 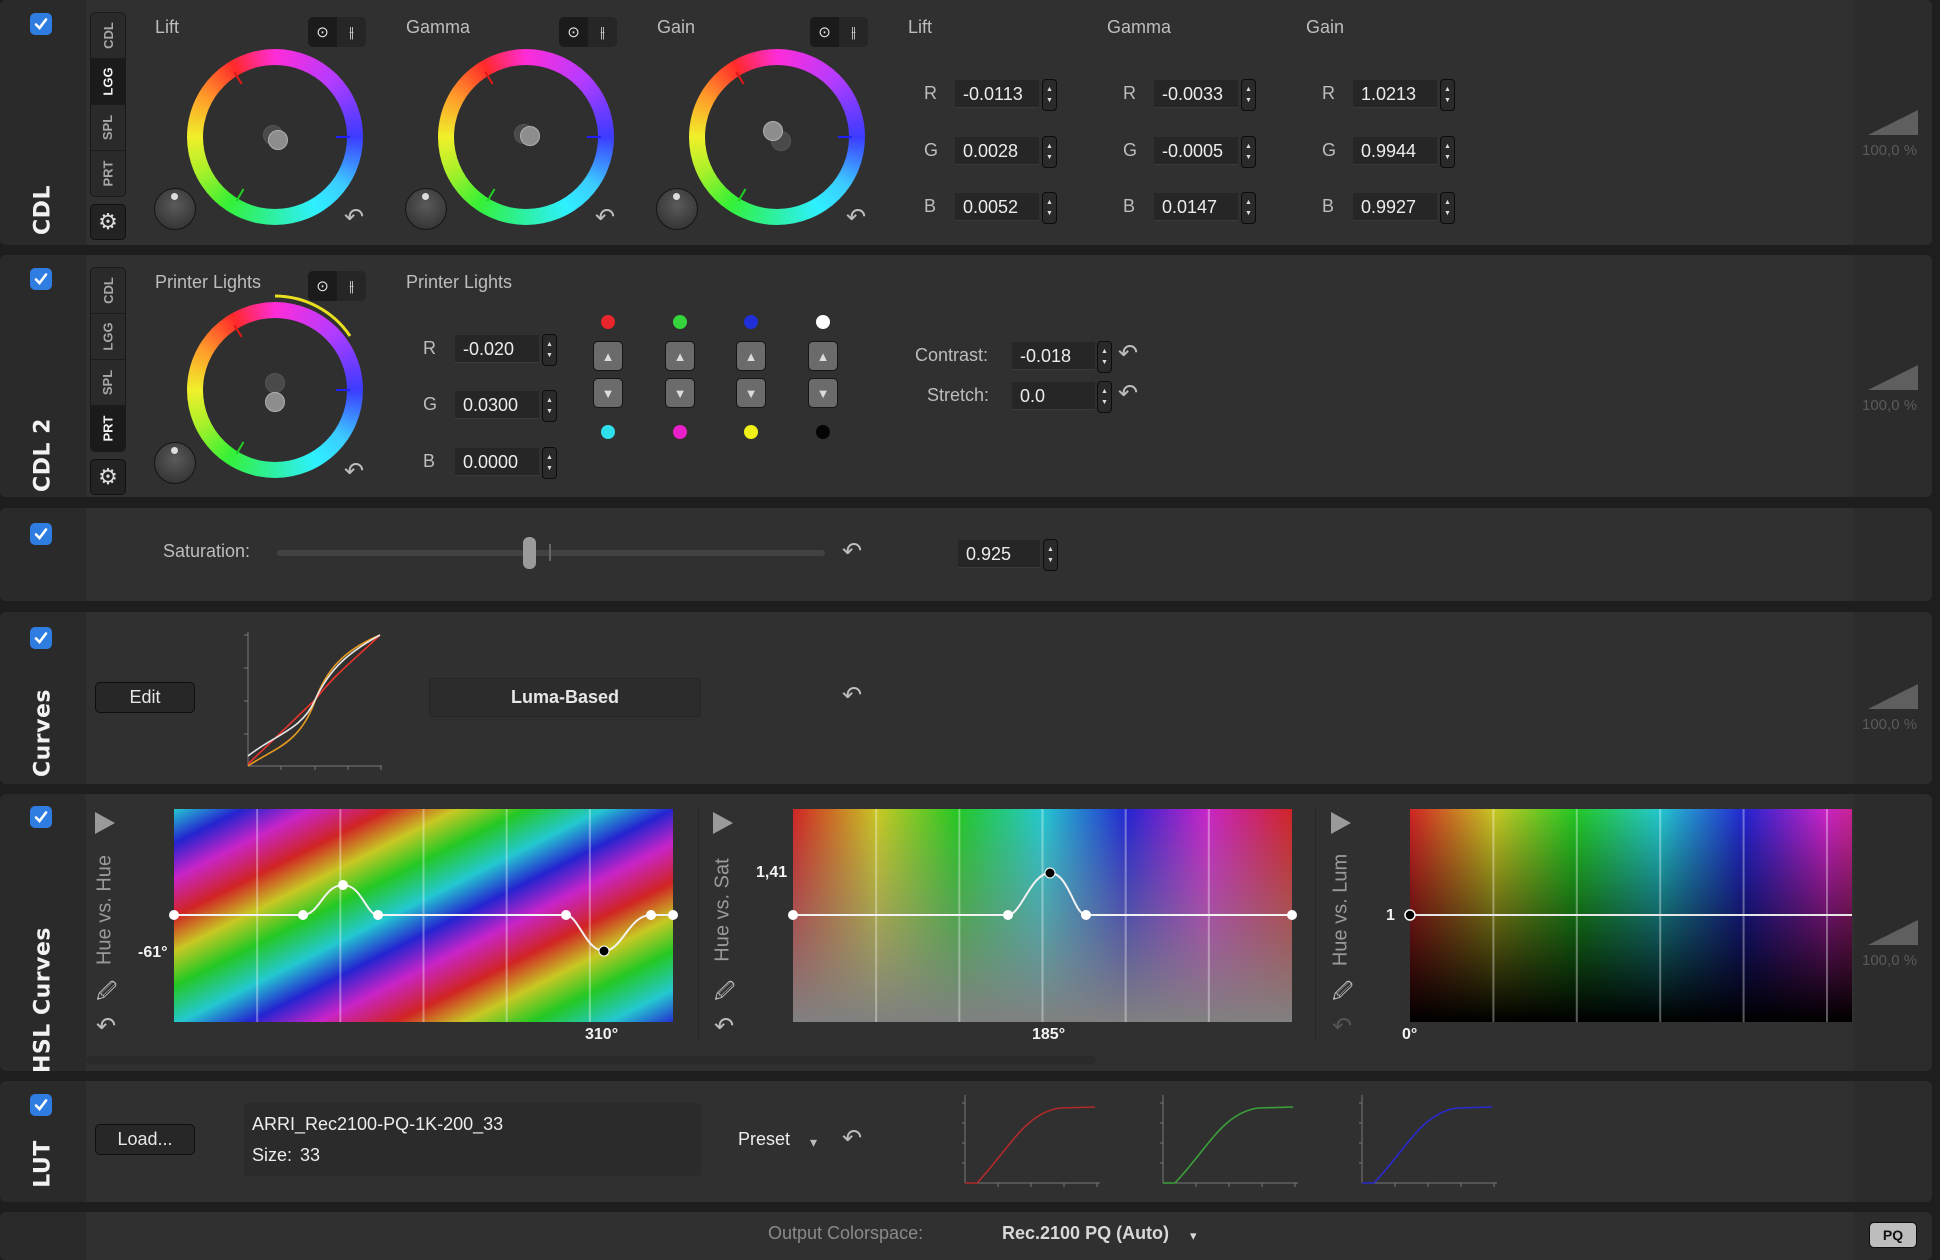 I want to click on contrast-stepper: ▲ ▼, so click(x=1104, y=357).